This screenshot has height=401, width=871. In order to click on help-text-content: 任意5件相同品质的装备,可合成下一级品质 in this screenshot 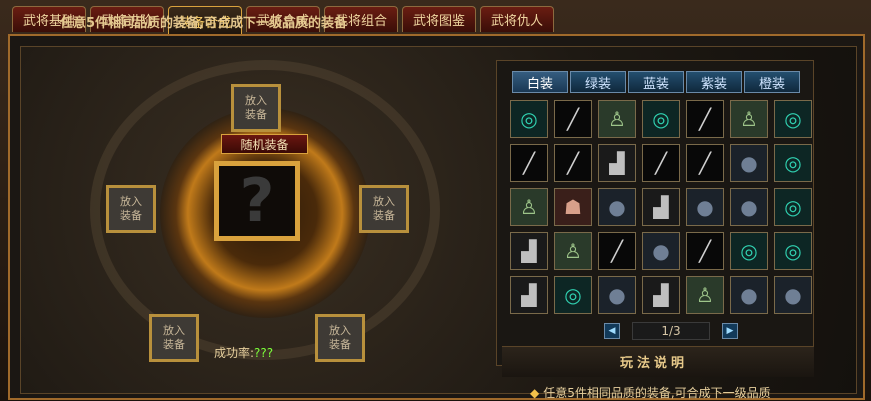, I will do `click(657, 393)`.